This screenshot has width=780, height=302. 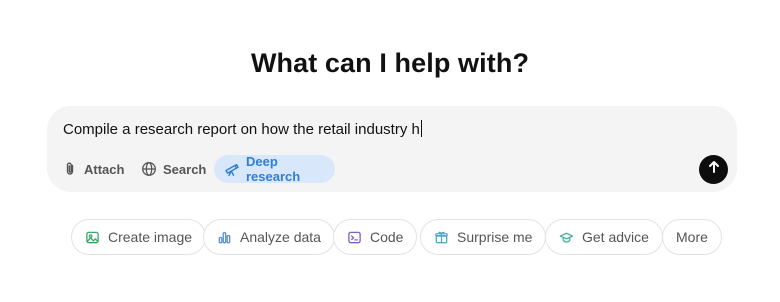 What do you see at coordinates (615, 237) in the screenshot?
I see `get-advice-label: Get advice` at bounding box center [615, 237].